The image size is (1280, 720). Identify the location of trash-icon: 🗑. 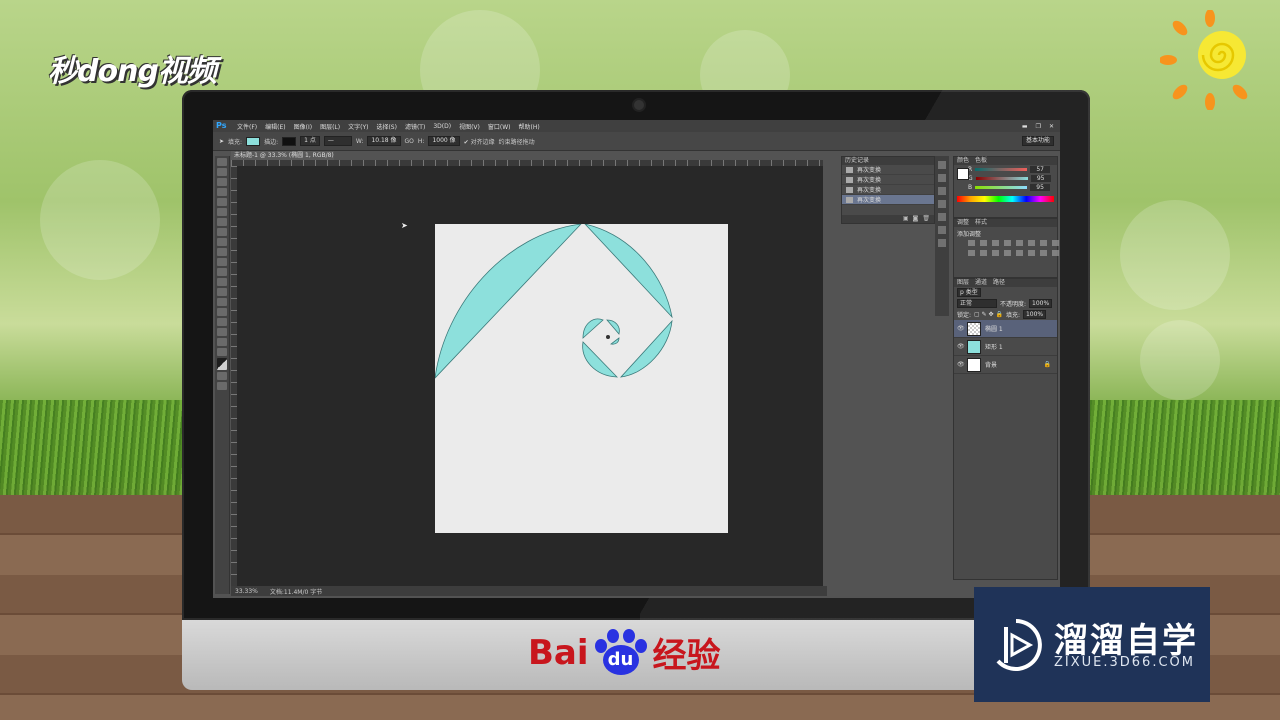
(926, 219).